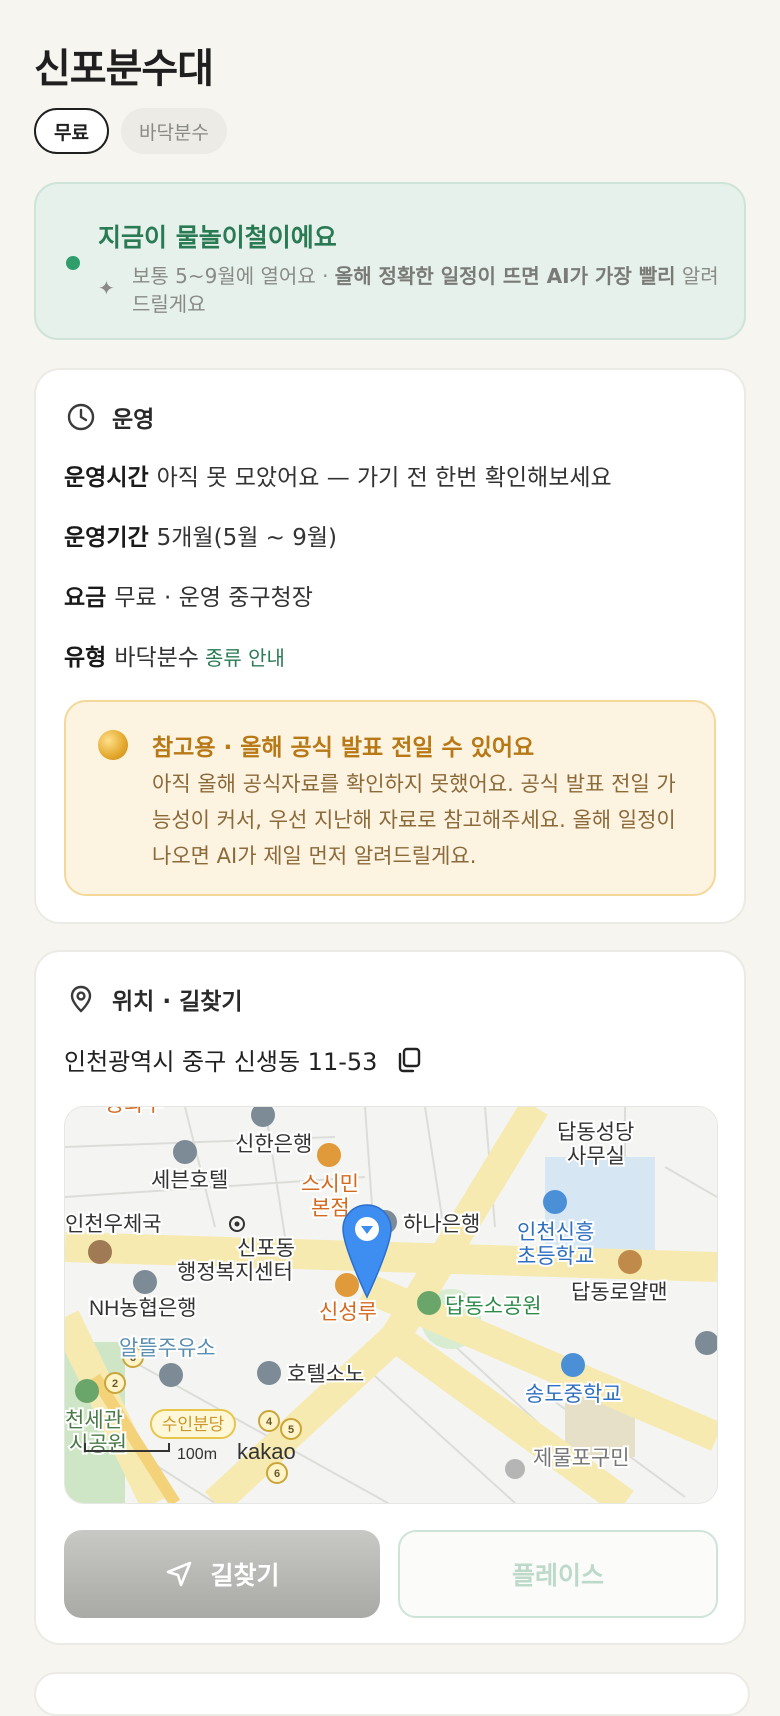  What do you see at coordinates (555, 1232) in the screenshot?
I see `map-label: 인천신흥` at bounding box center [555, 1232].